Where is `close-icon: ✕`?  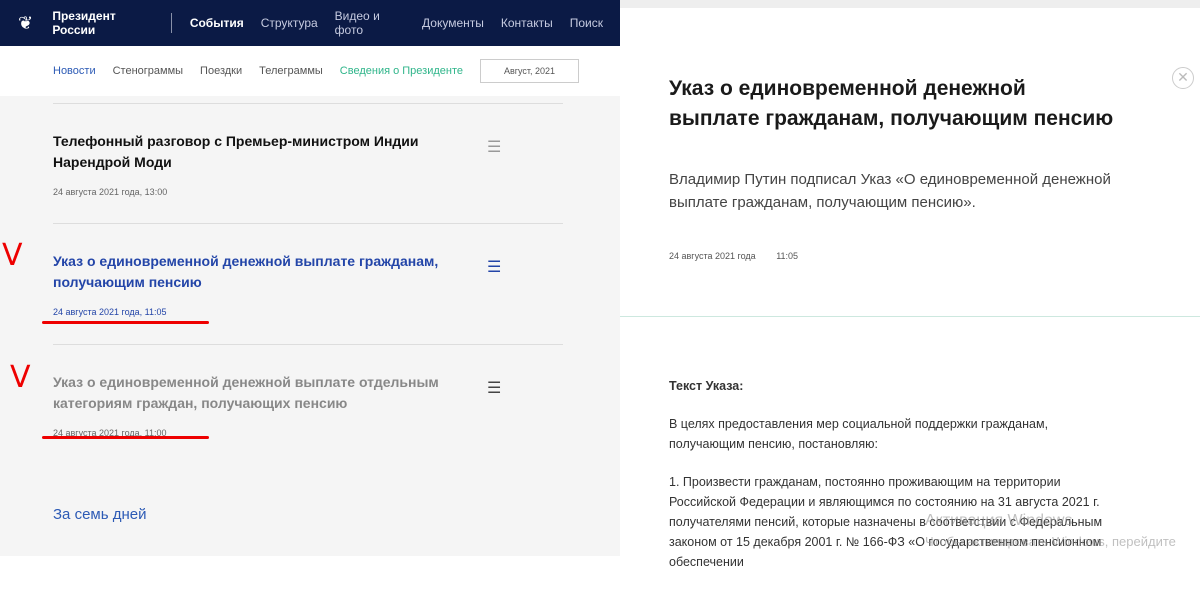 close-icon: ✕ is located at coordinates (1183, 78).